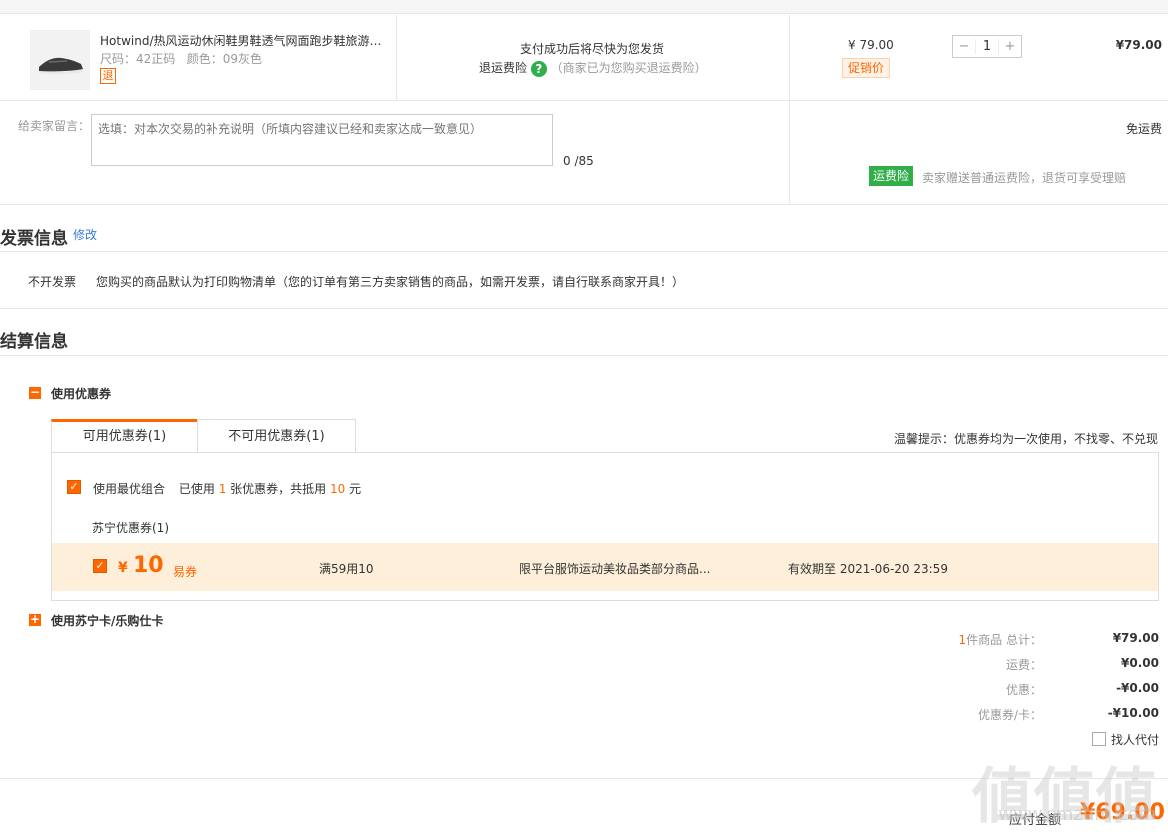 The image size is (1168, 834). I want to click on product-attributes: 尺码：42正码 颜色：09灰色, so click(181, 59).